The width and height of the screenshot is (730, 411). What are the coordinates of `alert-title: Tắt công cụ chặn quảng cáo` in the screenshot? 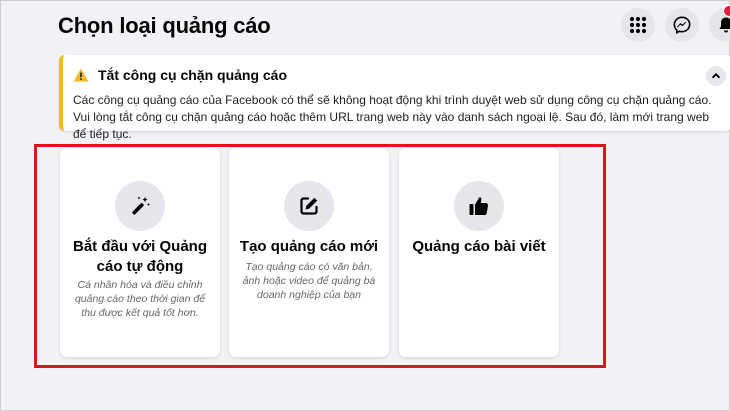 It's located at (193, 75).